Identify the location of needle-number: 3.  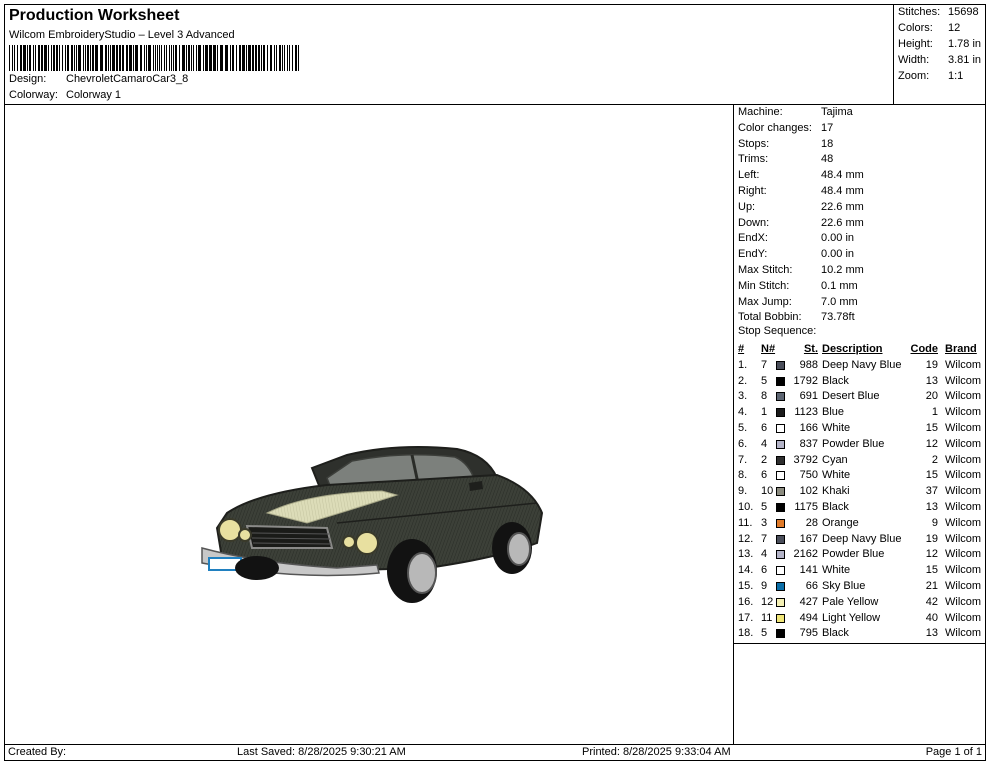
(764, 522).